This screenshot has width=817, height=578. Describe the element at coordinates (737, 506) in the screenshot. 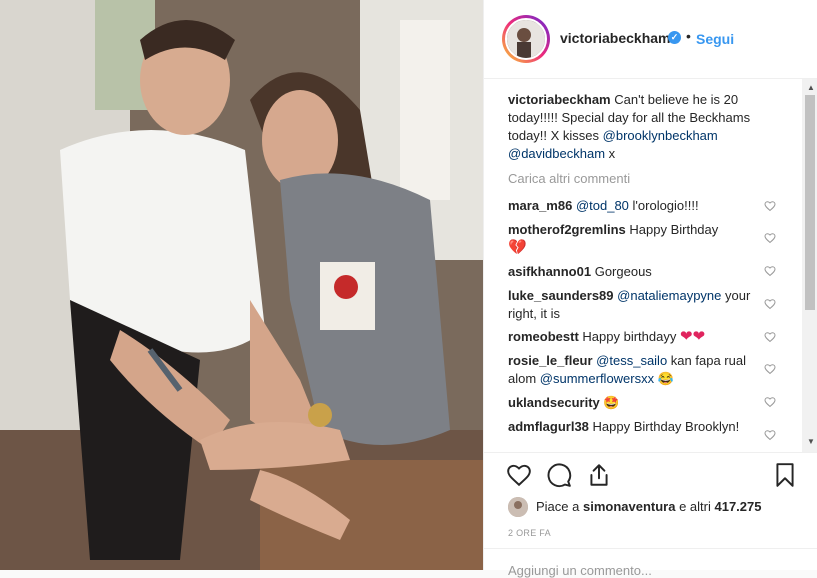

I see `likes-count: 417.275` at that location.